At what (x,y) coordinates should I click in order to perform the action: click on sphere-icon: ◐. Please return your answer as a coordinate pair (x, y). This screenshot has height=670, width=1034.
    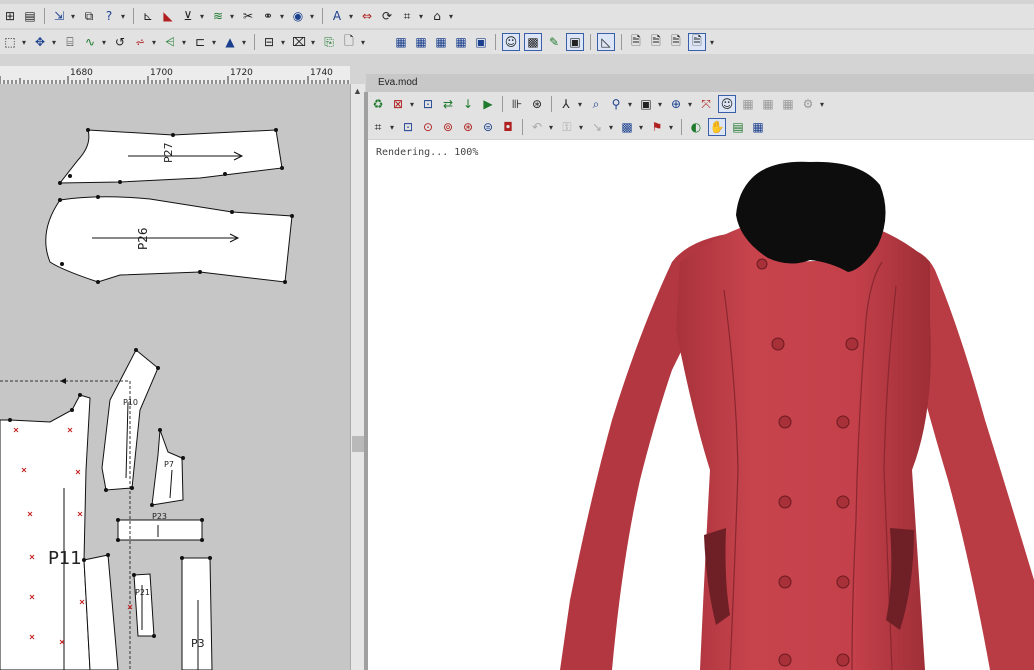
    Looking at the image, I should click on (696, 127).